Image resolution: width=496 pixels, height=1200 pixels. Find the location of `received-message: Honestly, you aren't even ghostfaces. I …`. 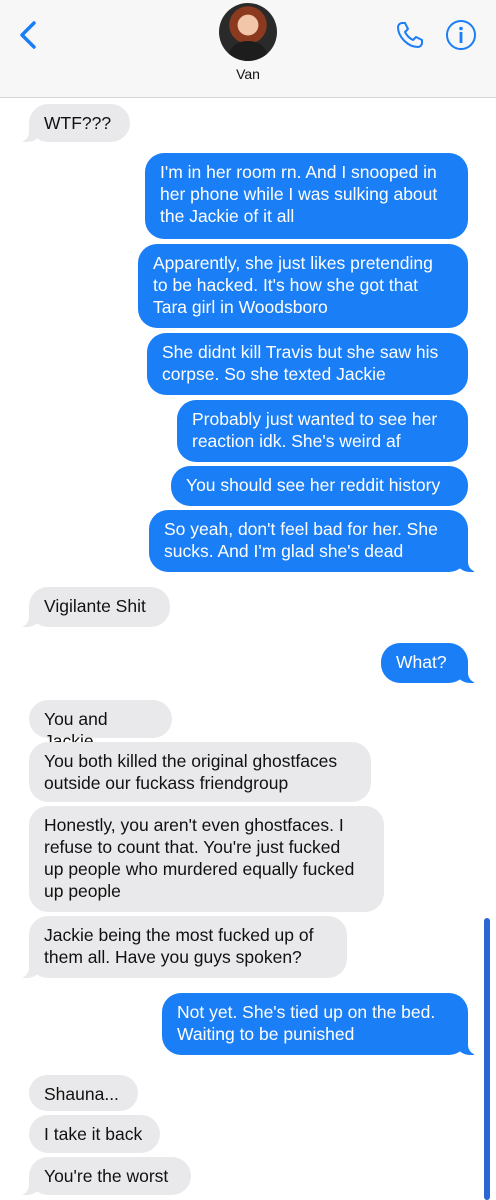

received-message: Honestly, you aren't even ghostfaces. I … is located at coordinates (206, 859).